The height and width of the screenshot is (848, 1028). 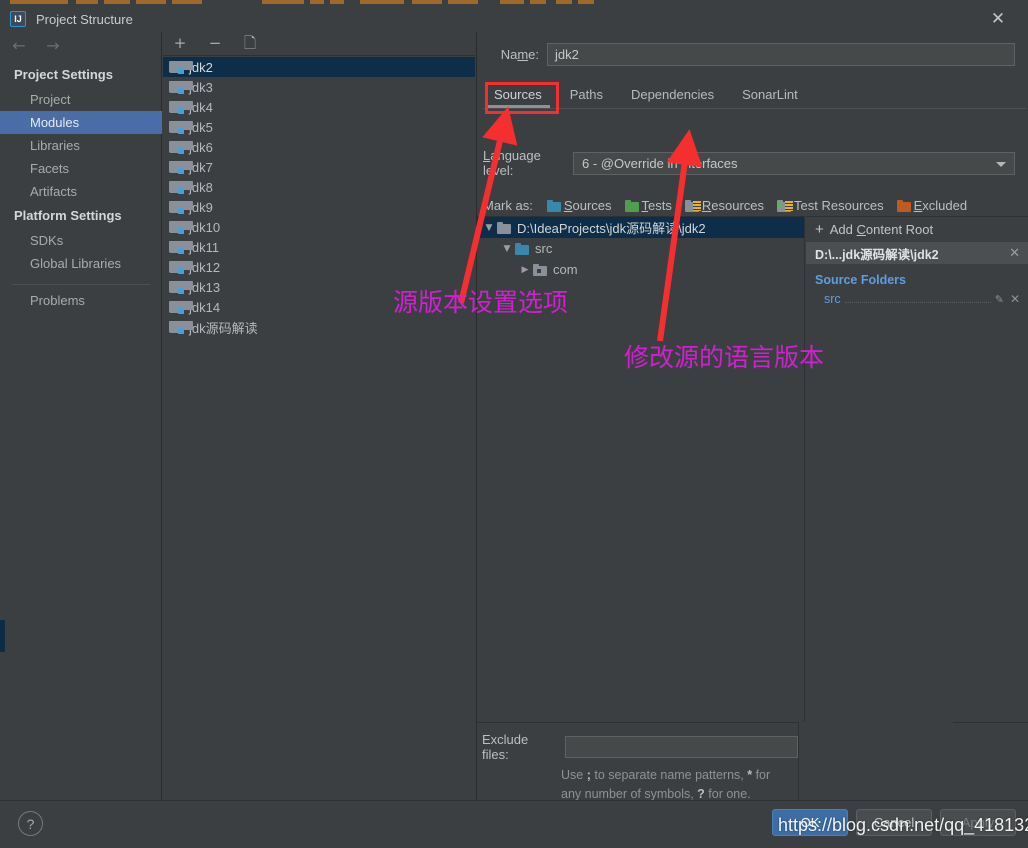 What do you see at coordinates (81, 122) in the screenshot?
I see `sidebar-item-modules: Modules` at bounding box center [81, 122].